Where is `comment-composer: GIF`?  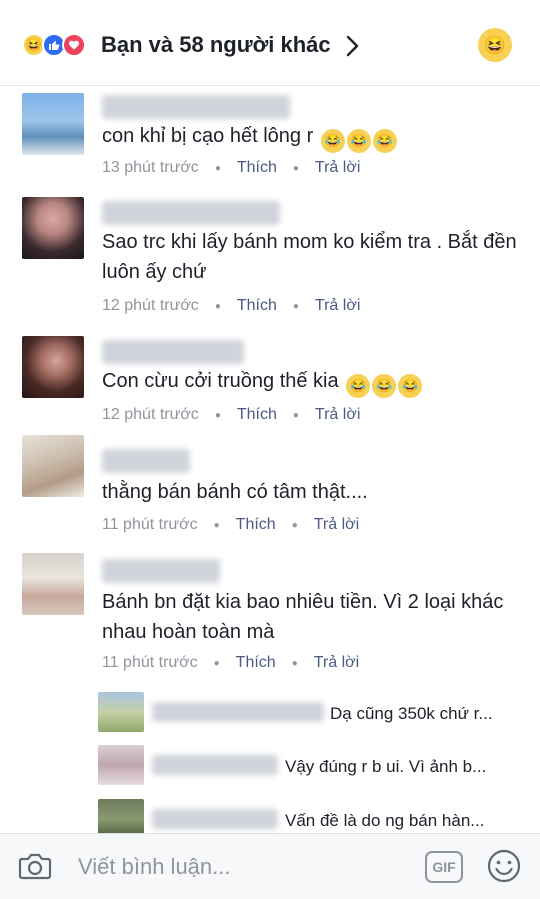
comment-composer: GIF is located at coordinates (270, 866).